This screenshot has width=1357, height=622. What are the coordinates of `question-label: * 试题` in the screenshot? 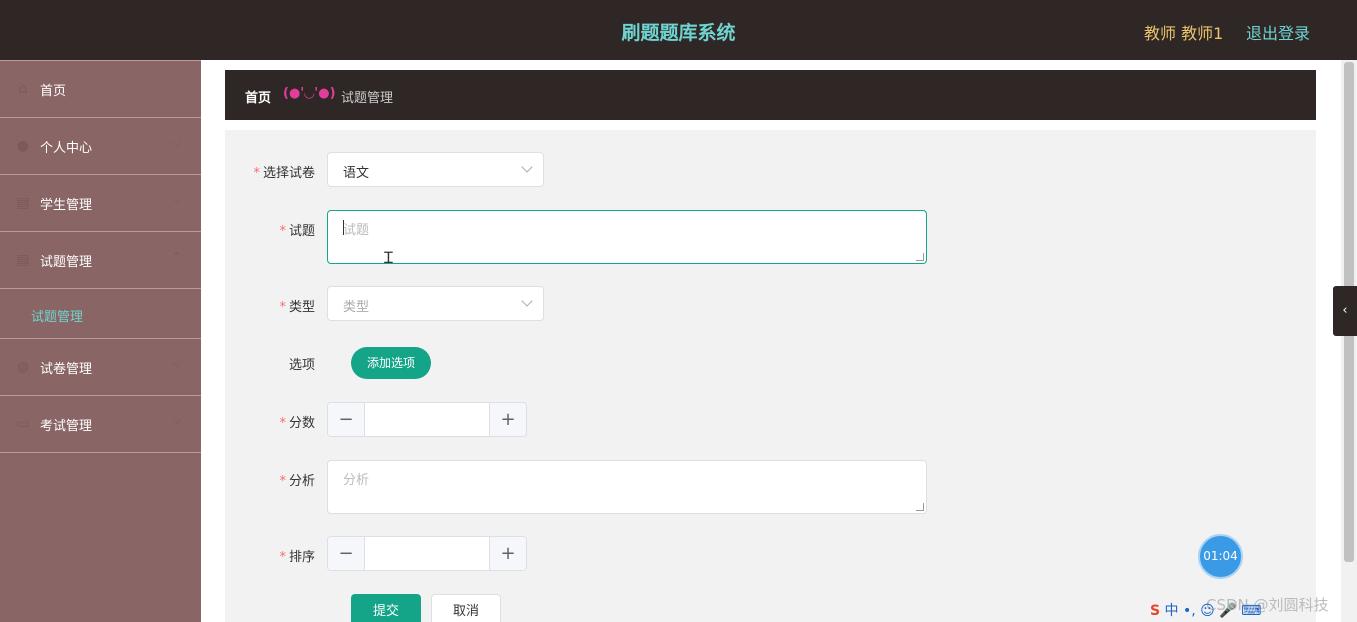 It's located at (297, 231).